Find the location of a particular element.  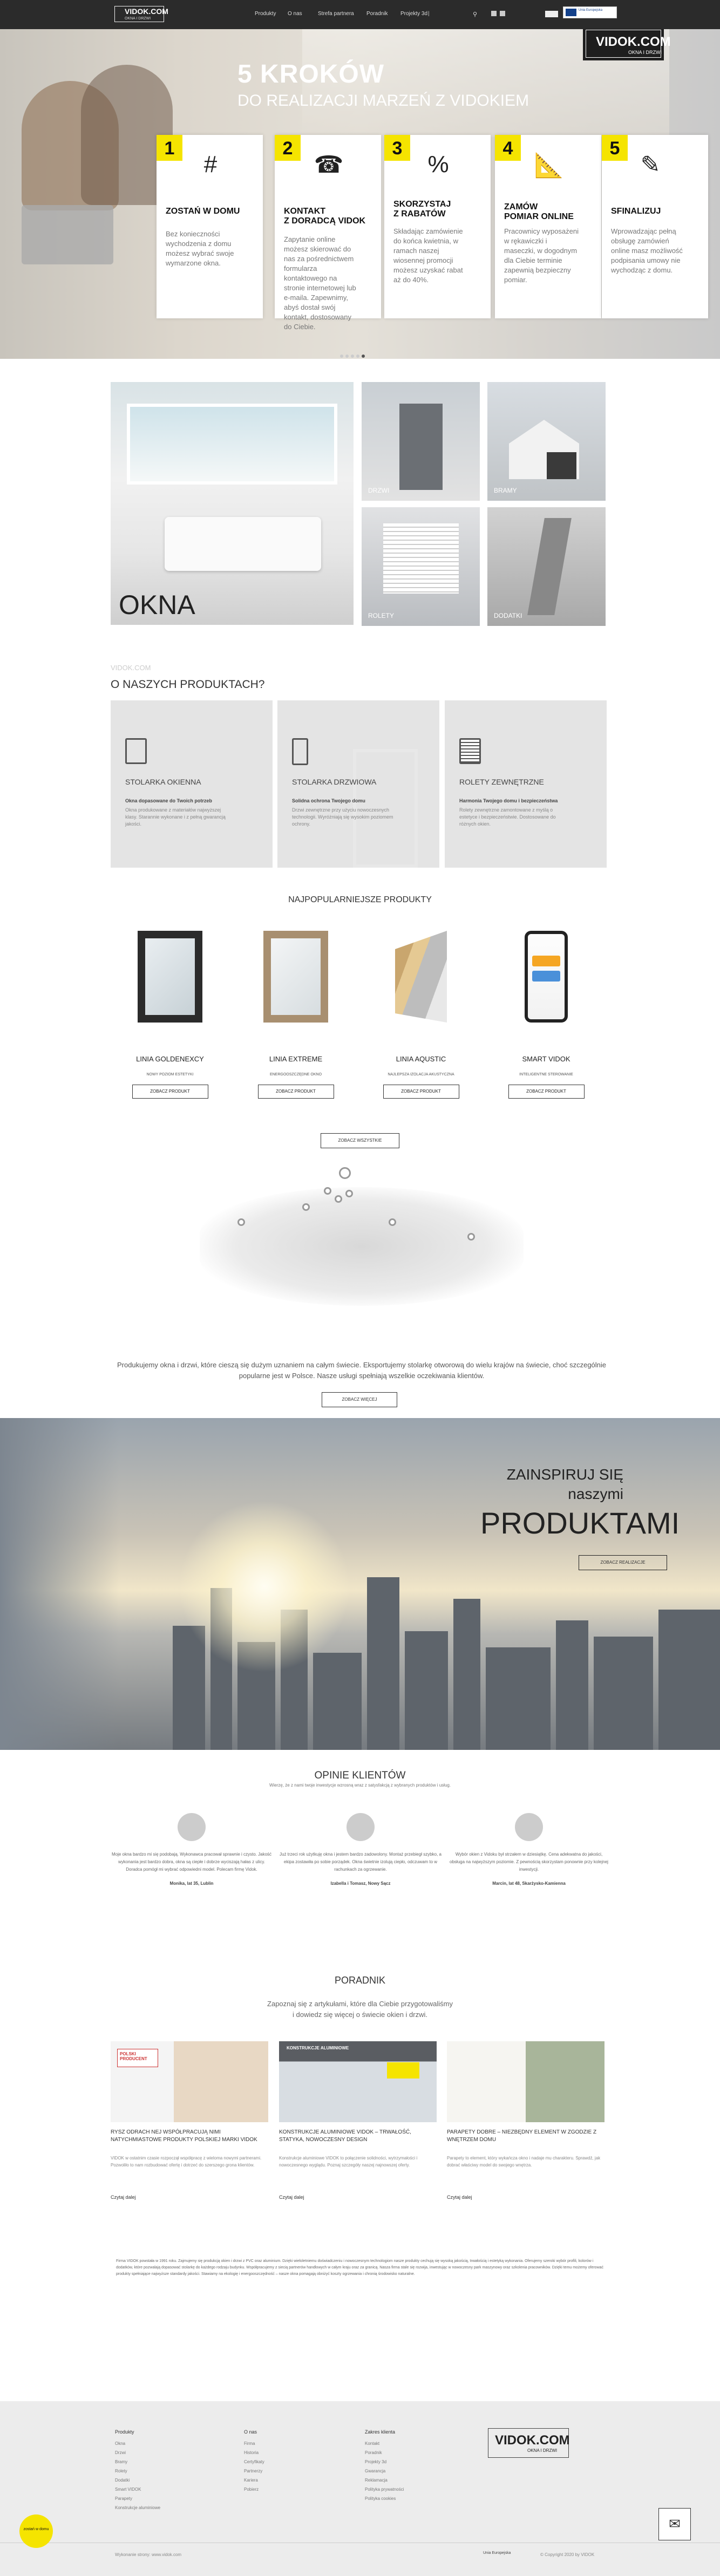

footer-link: Polityka cookies is located at coordinates (402, 2498).